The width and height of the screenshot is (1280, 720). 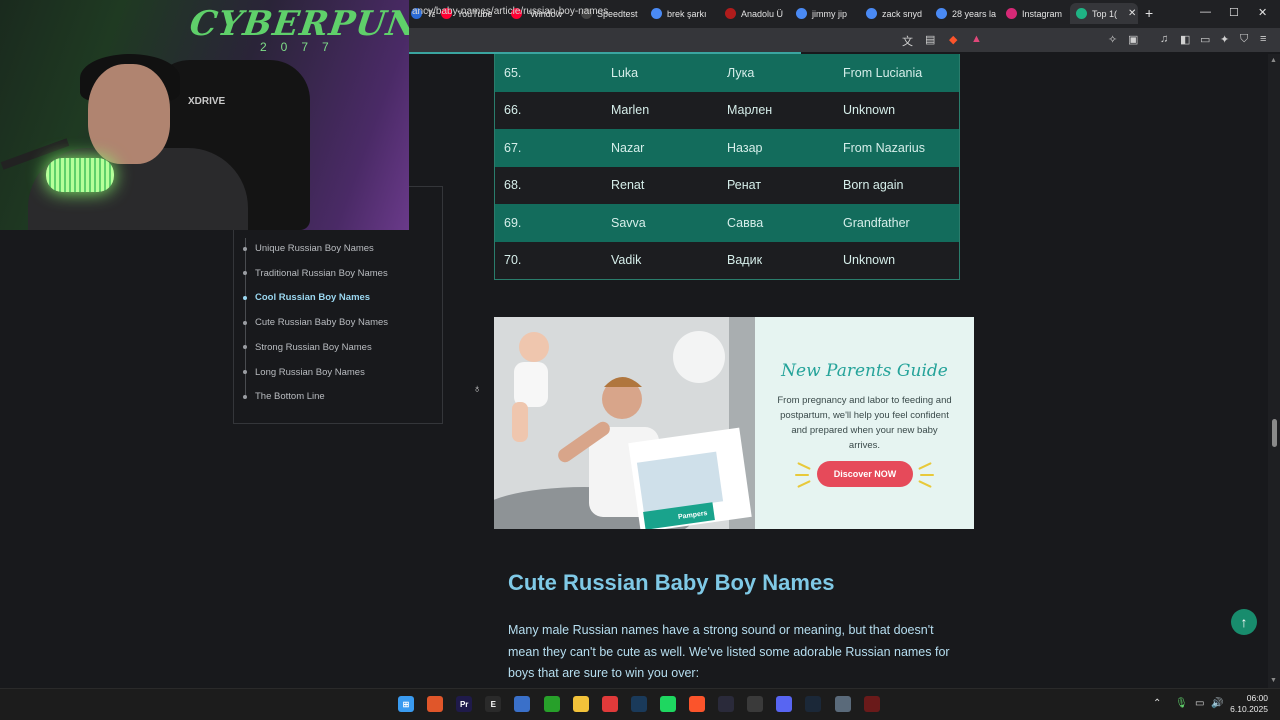 What do you see at coordinates (1244, 622) in the screenshot?
I see `back-to-top-button: ↑` at bounding box center [1244, 622].